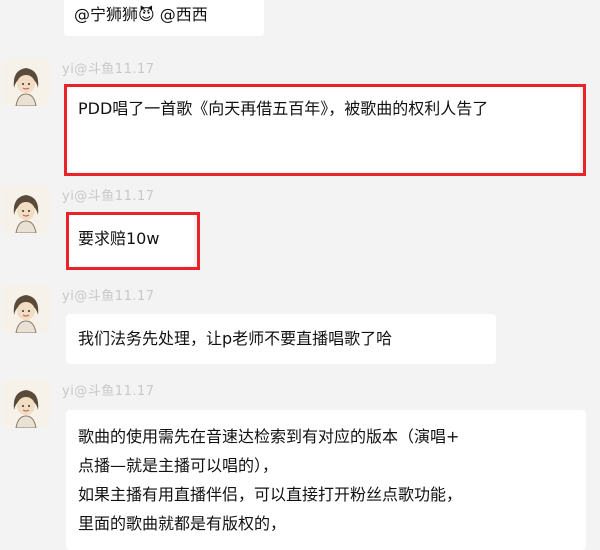 The image size is (600, 550). Describe the element at coordinates (141, 14) in the screenshot. I see `message-text: @宁狮狮😈 @西西` at that location.